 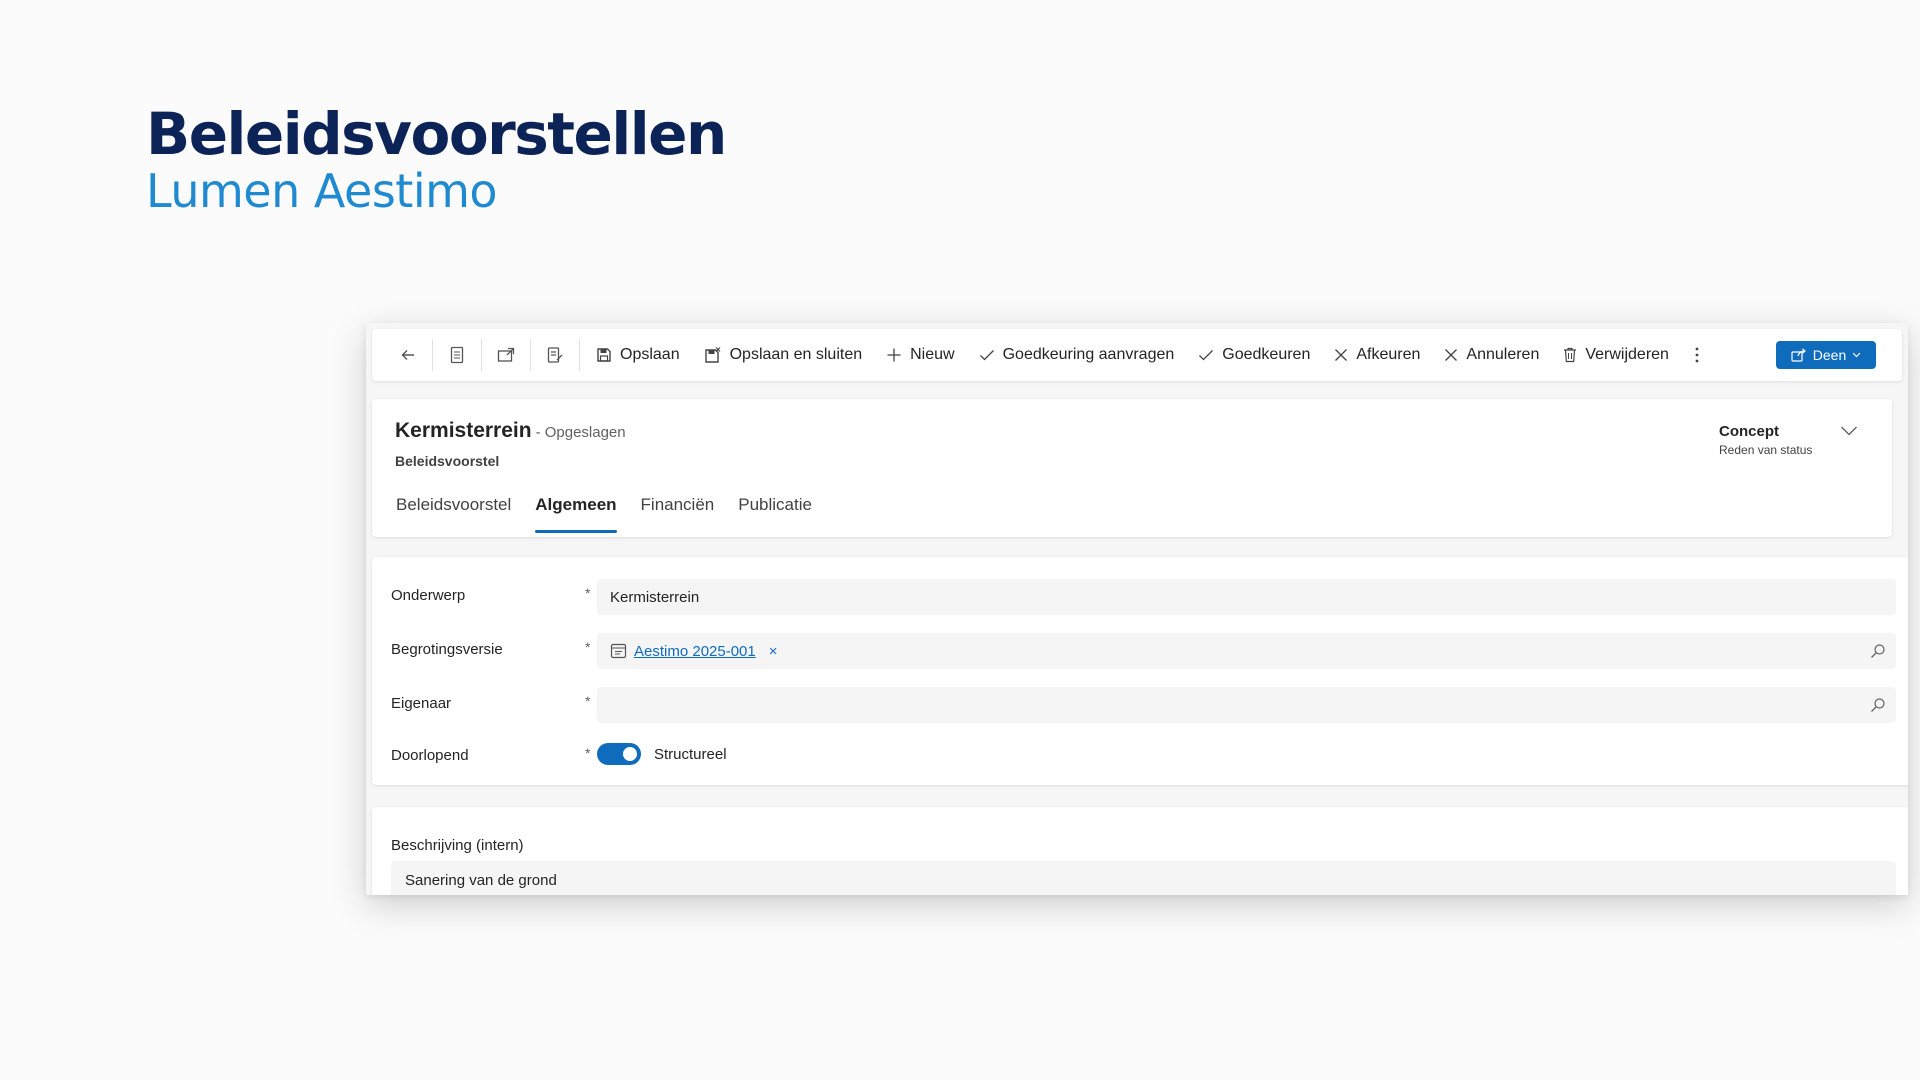 What do you see at coordinates (1143, 878) in the screenshot?
I see `description-input: Sanering van de grond` at bounding box center [1143, 878].